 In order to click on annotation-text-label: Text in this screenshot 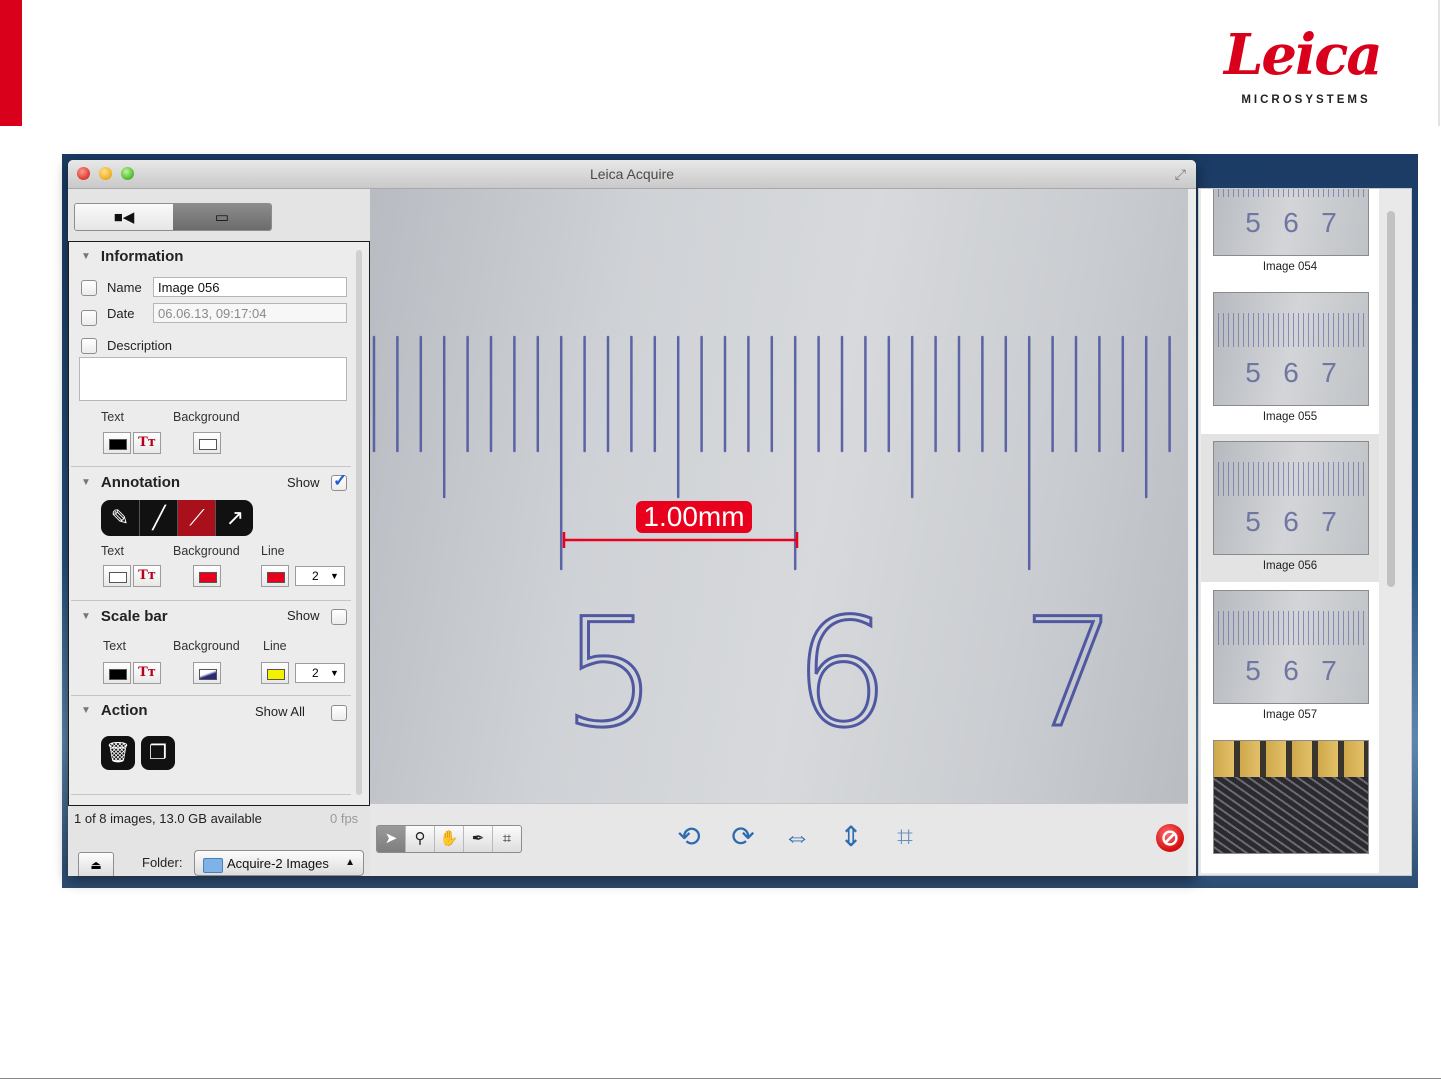, I will do `click(112, 551)`.